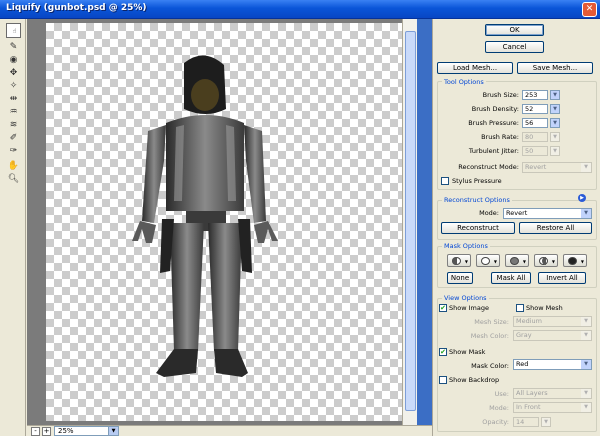  What do you see at coordinates (499, 408) in the screenshot?
I see `backdrop-mode-label: Mode:` at bounding box center [499, 408].